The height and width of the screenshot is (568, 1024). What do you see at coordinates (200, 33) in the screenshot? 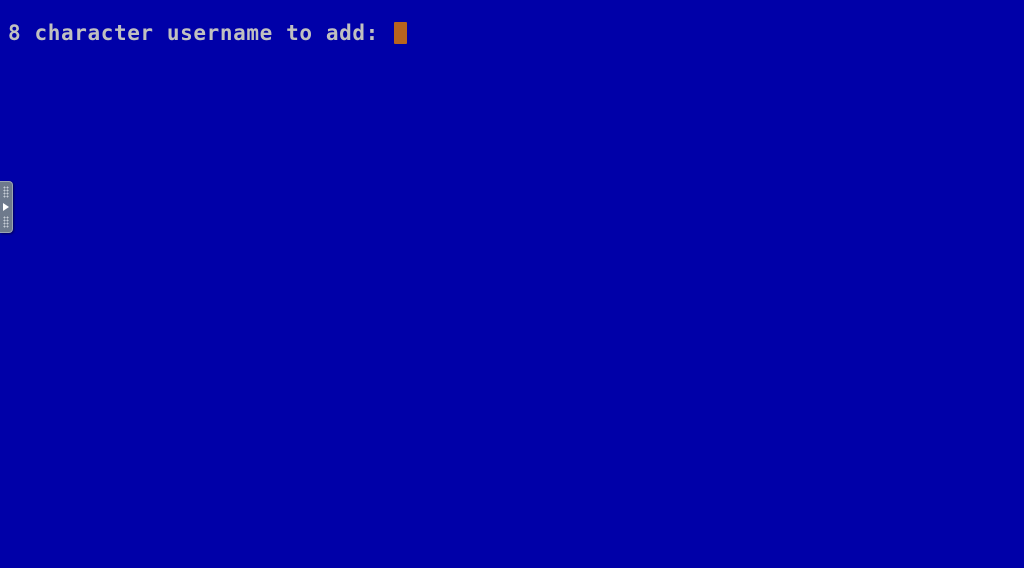
I see `prompt-text: 8 character username to add:` at bounding box center [200, 33].